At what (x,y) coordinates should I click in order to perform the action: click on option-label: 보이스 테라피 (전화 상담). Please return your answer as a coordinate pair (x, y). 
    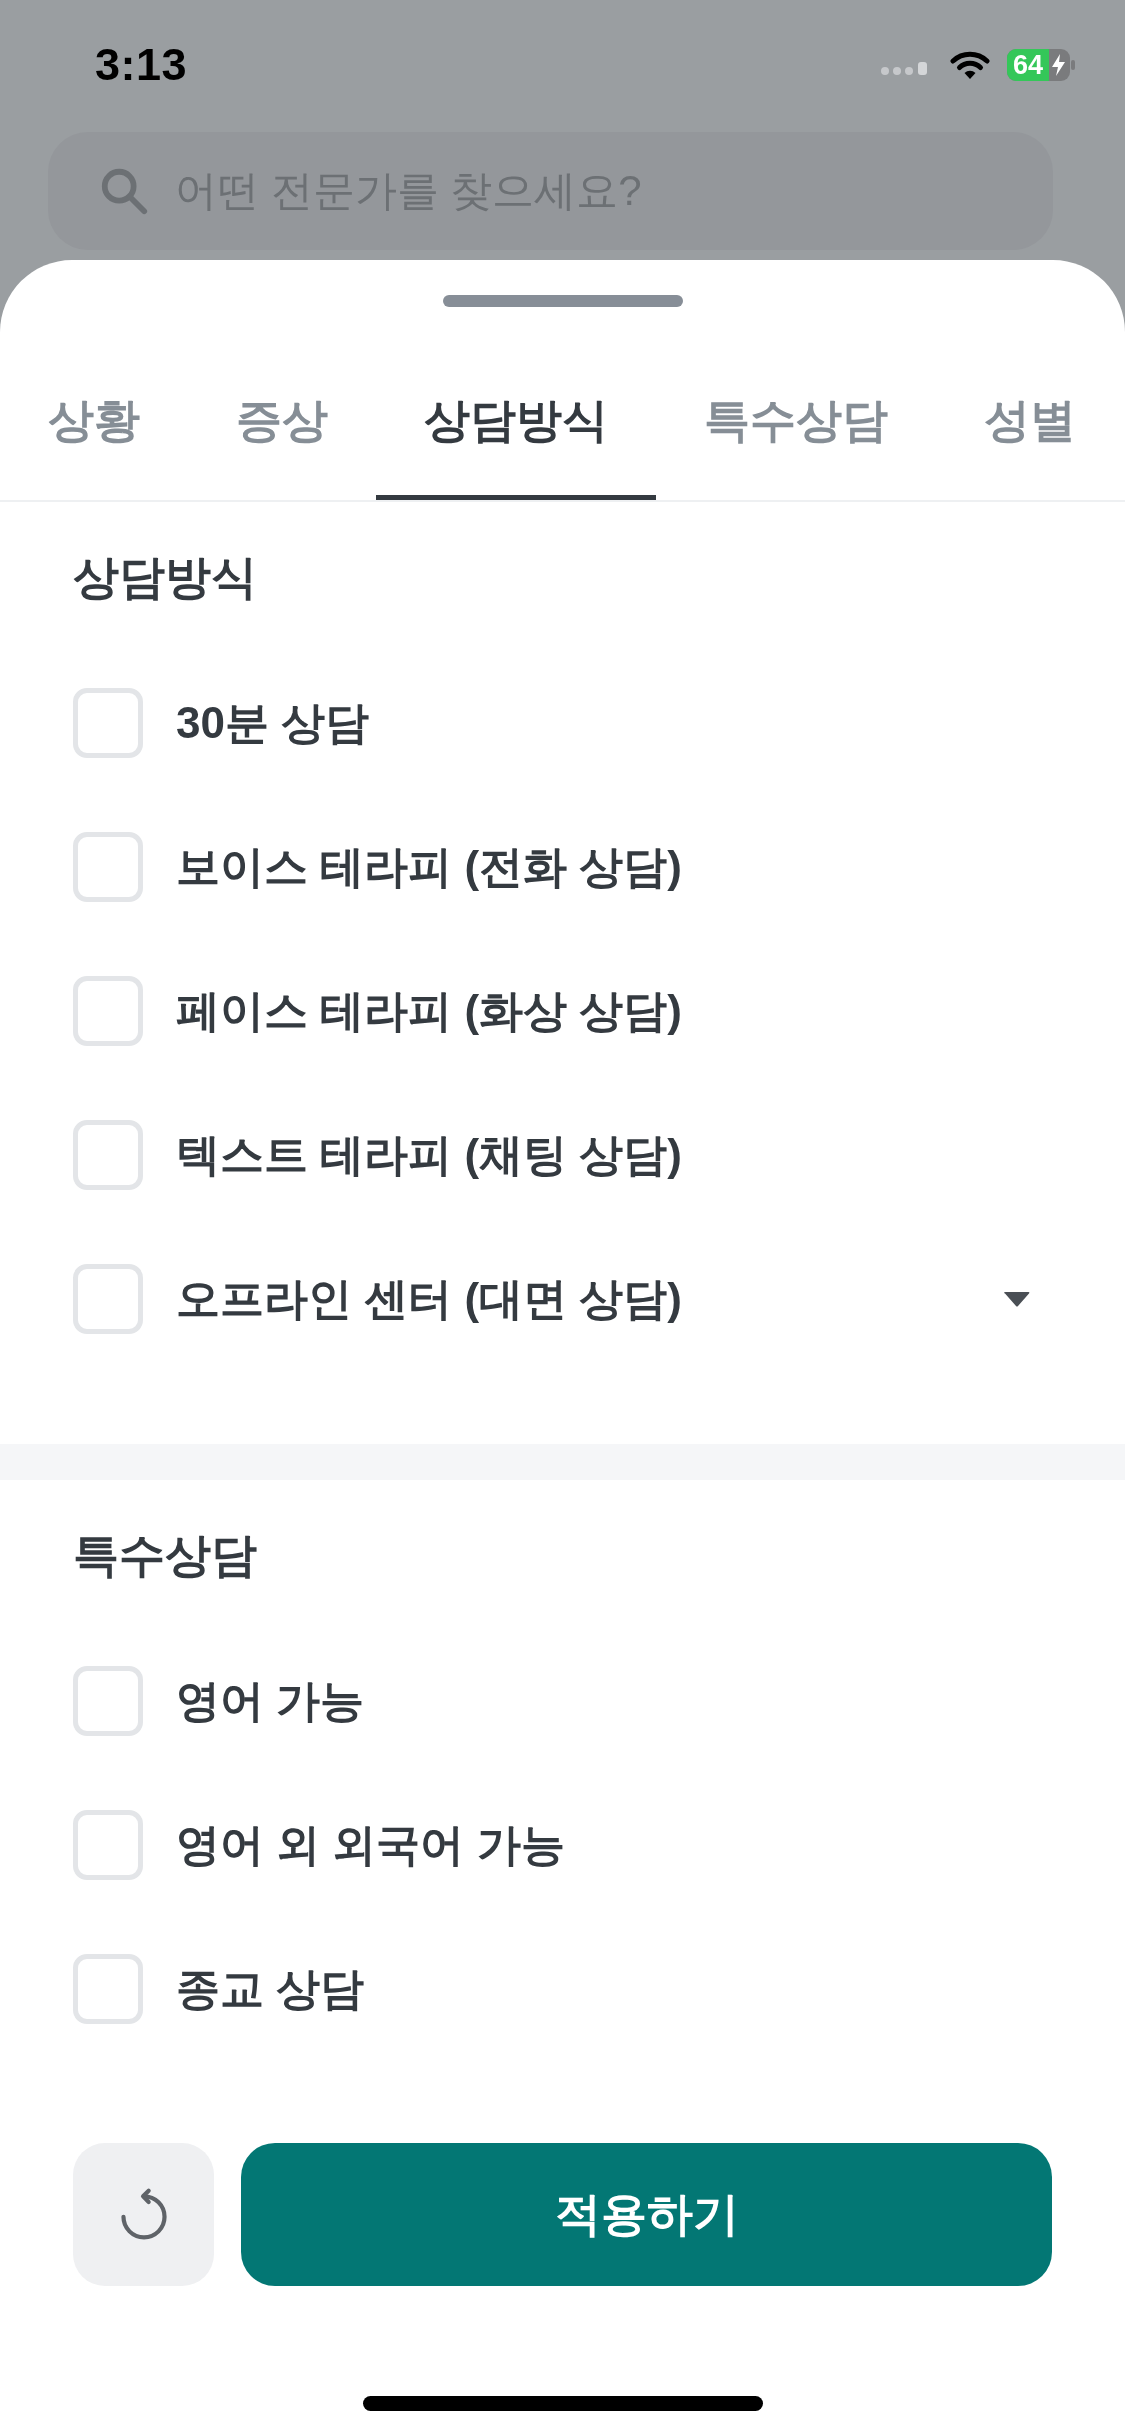
    Looking at the image, I should click on (429, 866).